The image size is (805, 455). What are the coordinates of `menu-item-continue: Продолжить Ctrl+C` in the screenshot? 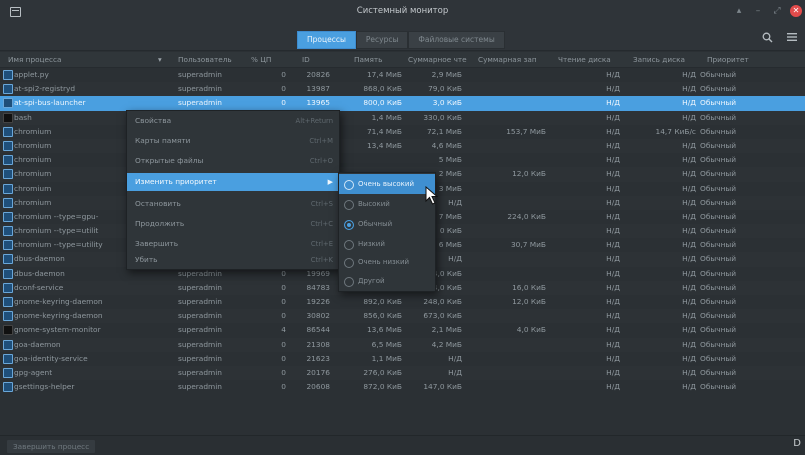 It's located at (233, 224).